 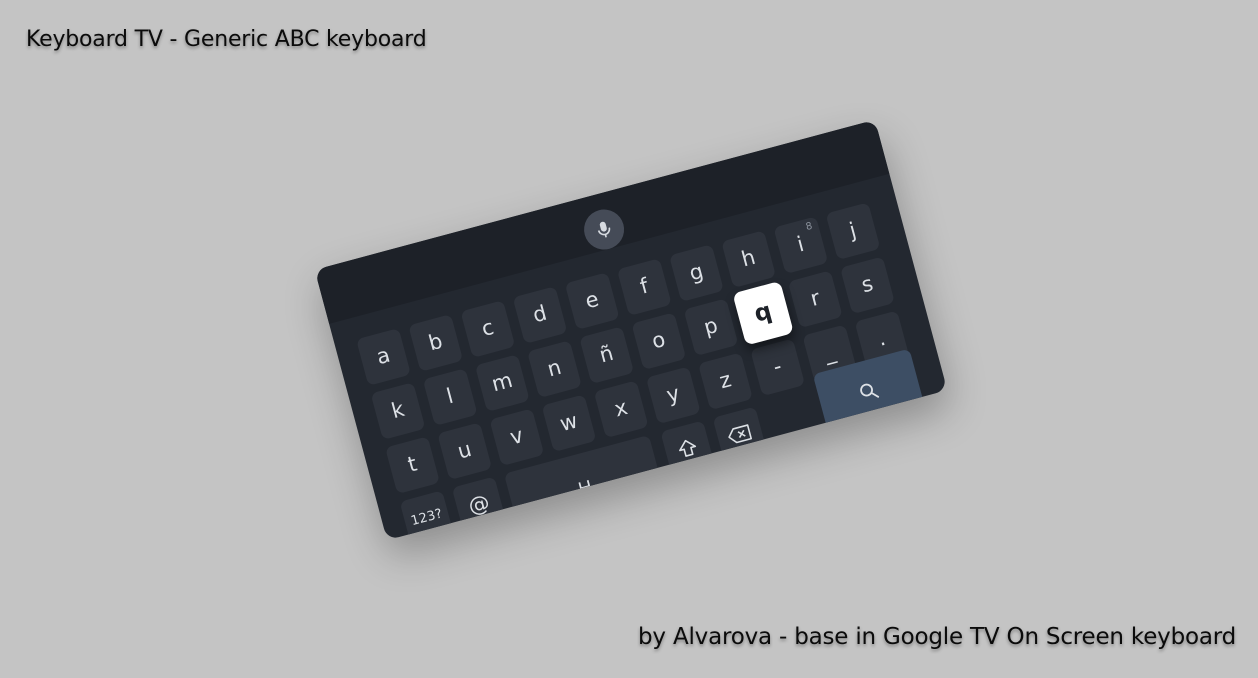 What do you see at coordinates (867, 285) in the screenshot?
I see `key-s: s` at bounding box center [867, 285].